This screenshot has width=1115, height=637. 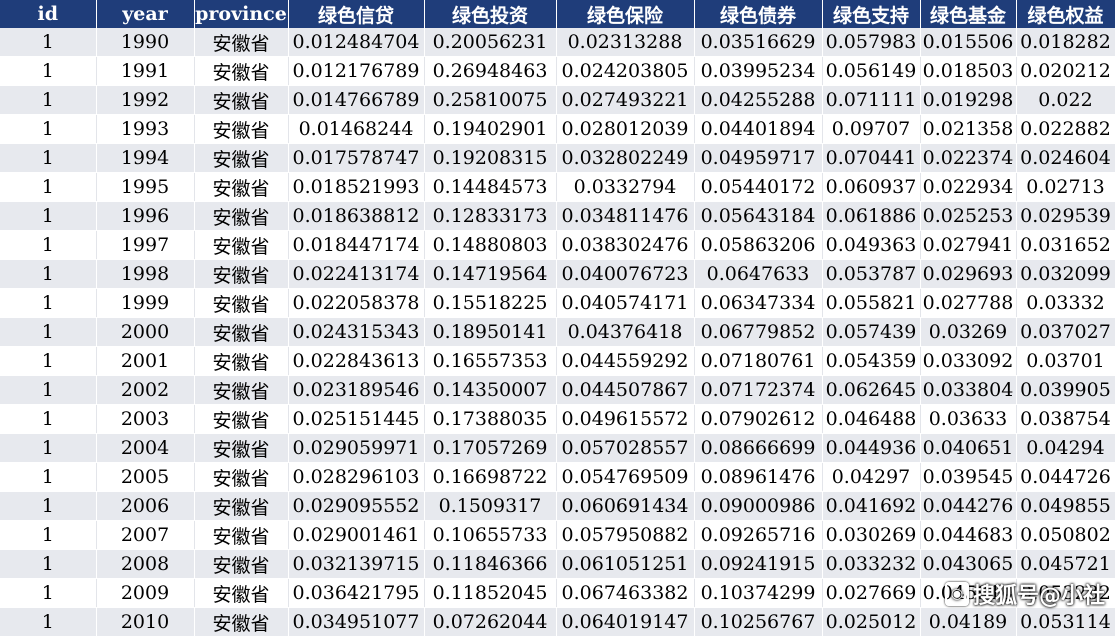 I want to click on table-cell: 0.062645, so click(x=871, y=390).